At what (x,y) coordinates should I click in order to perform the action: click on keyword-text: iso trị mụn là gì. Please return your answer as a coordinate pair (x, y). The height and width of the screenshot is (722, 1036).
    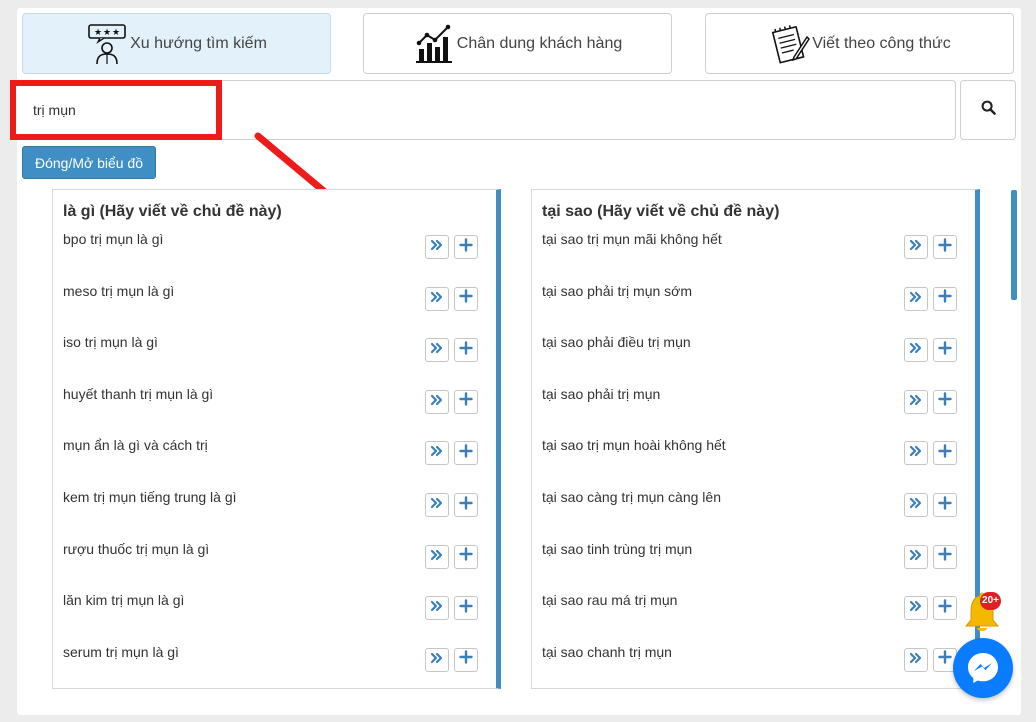
    Looking at the image, I should click on (110, 342).